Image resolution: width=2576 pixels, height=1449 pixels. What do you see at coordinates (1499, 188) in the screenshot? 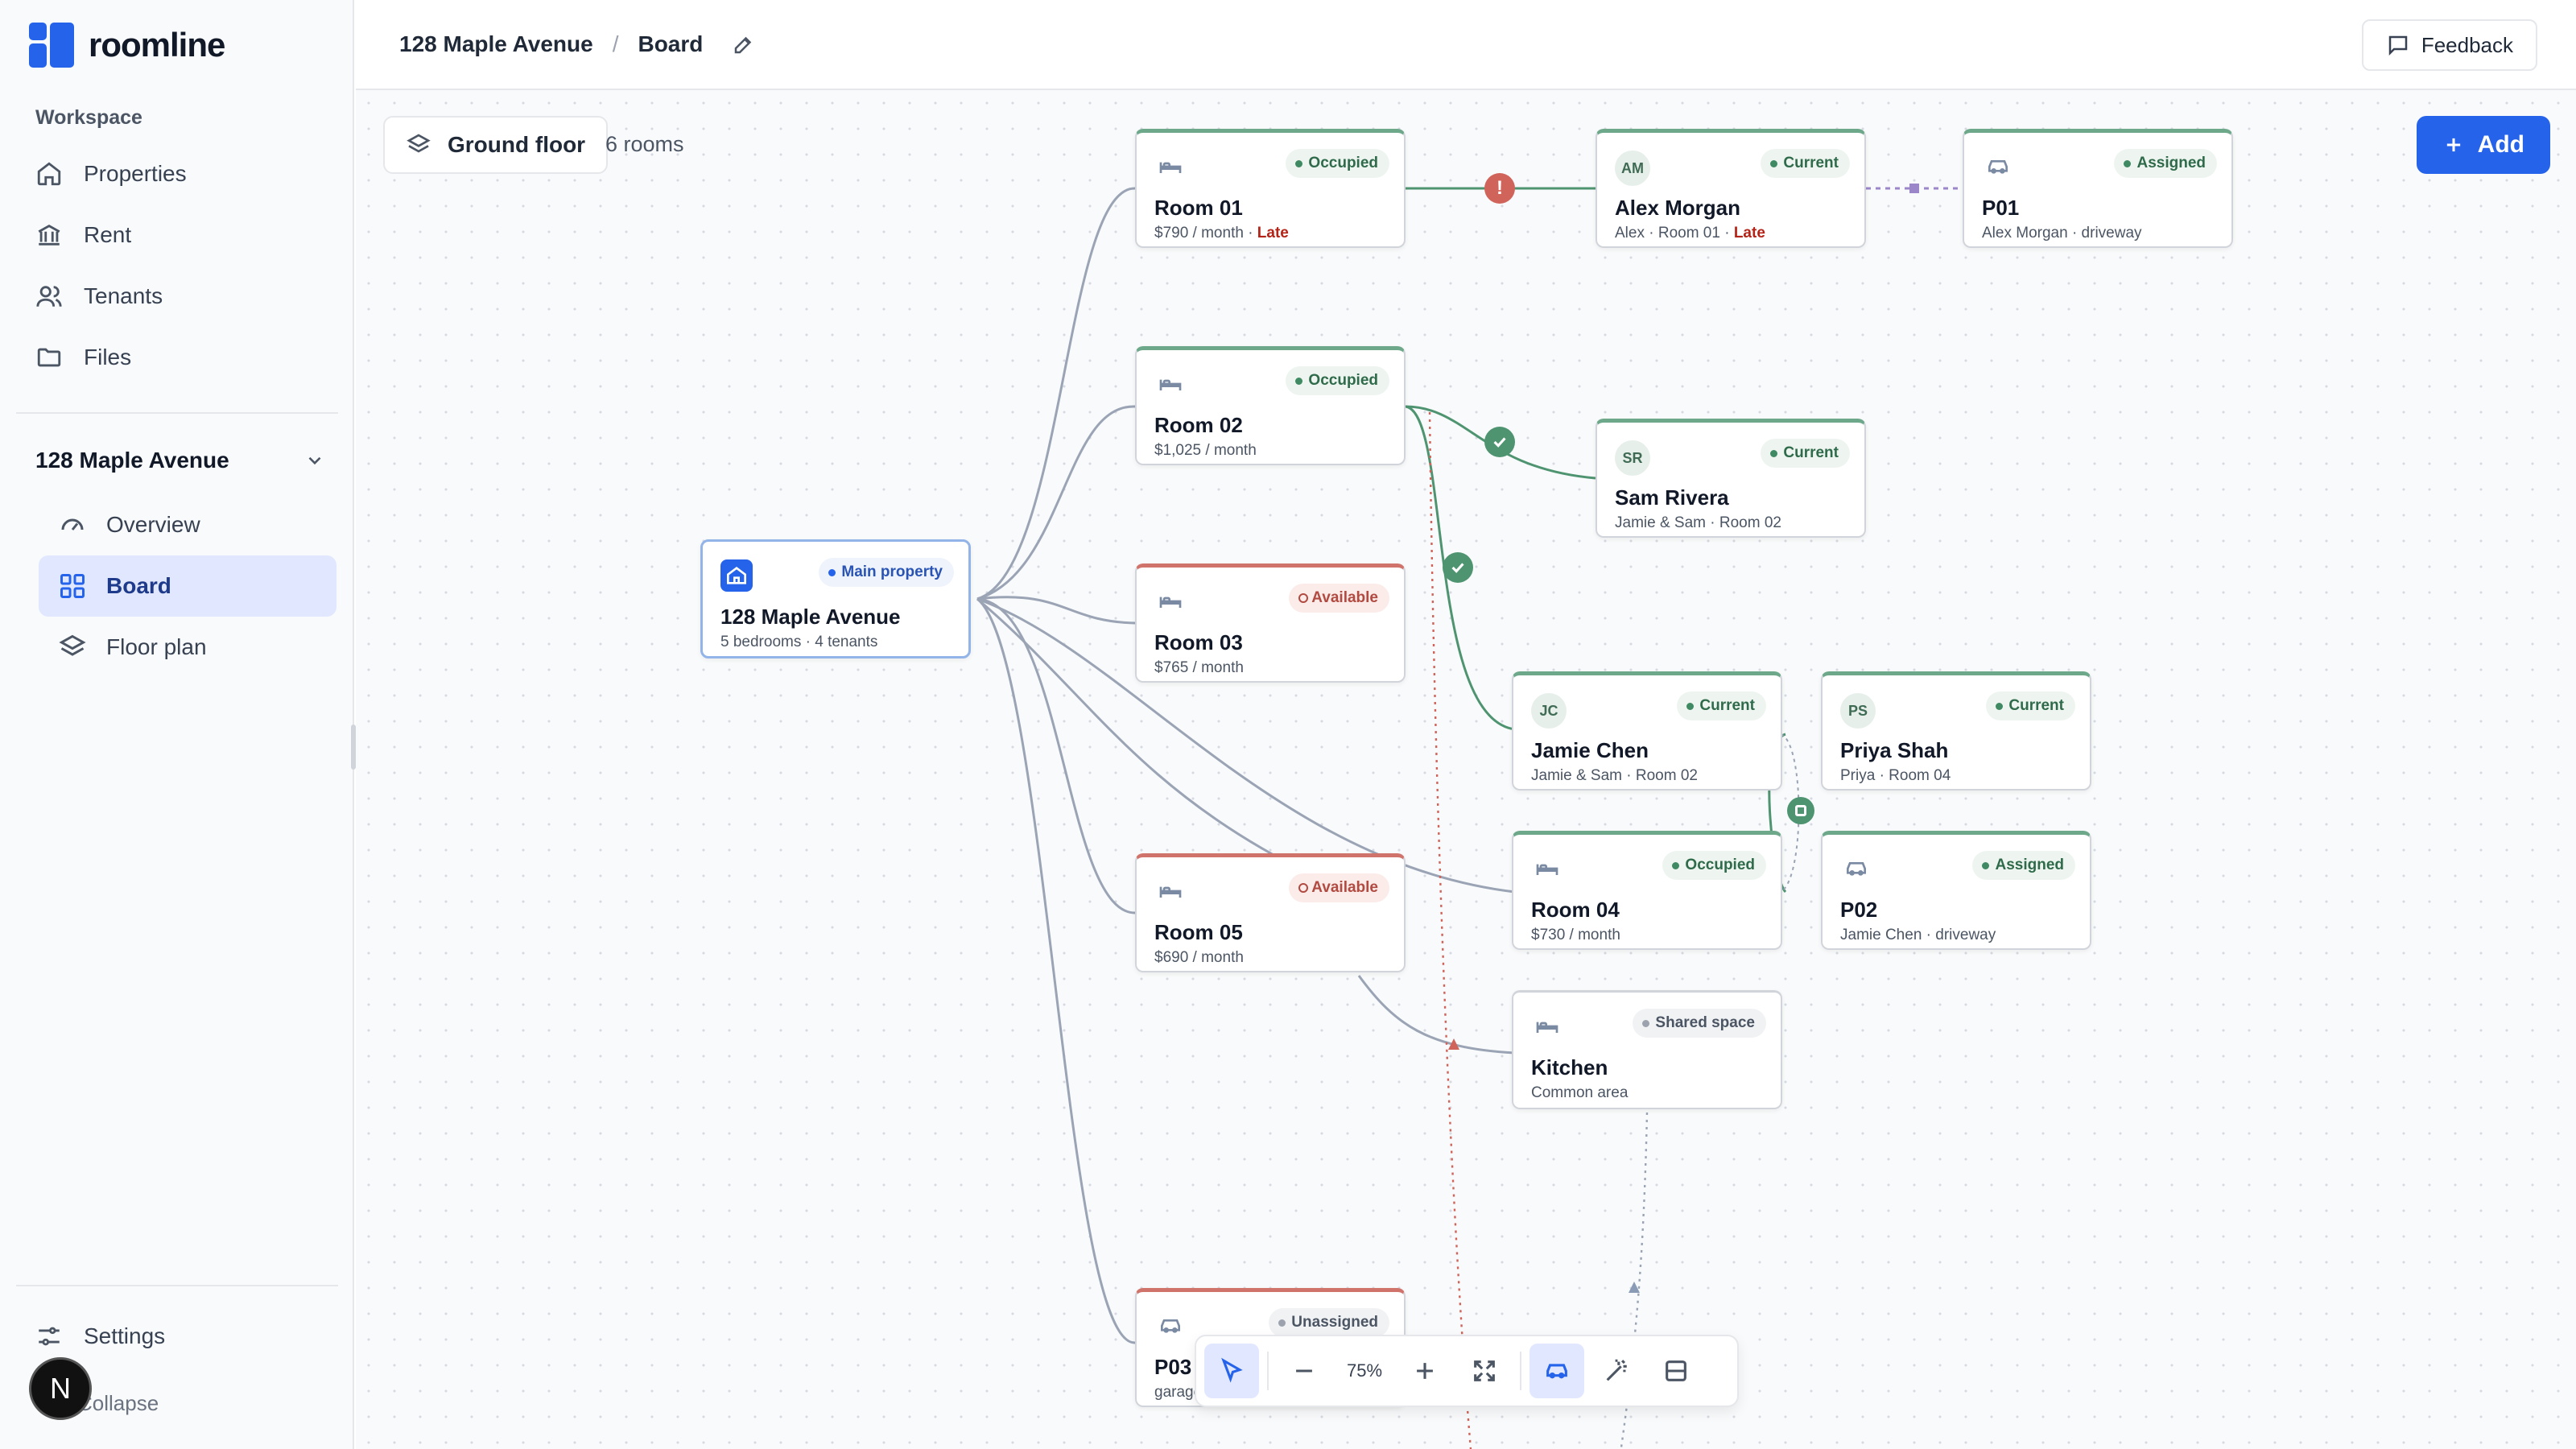
I see `warning-marker: !` at bounding box center [1499, 188].